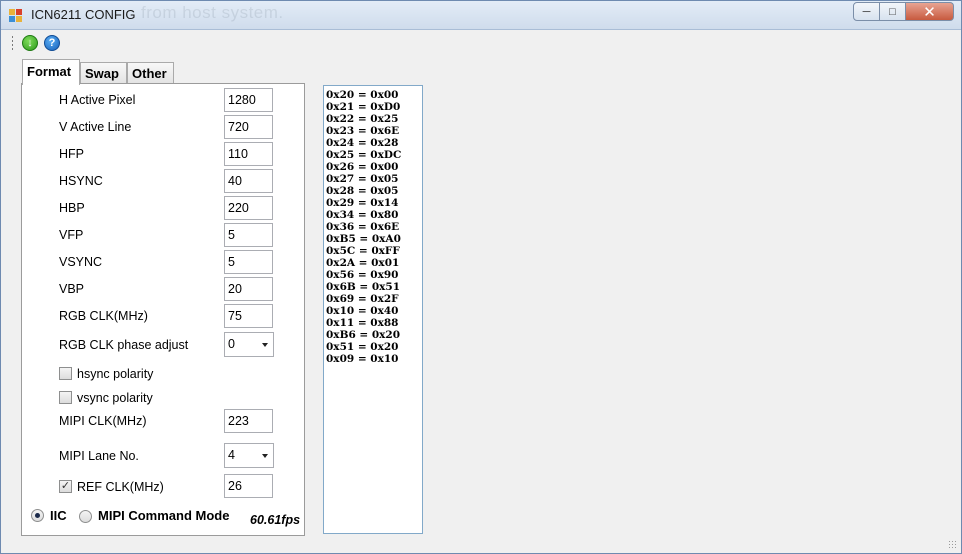 This screenshot has width=962, height=554. What do you see at coordinates (72, 289) in the screenshot?
I see `vbp-label: VBP` at bounding box center [72, 289].